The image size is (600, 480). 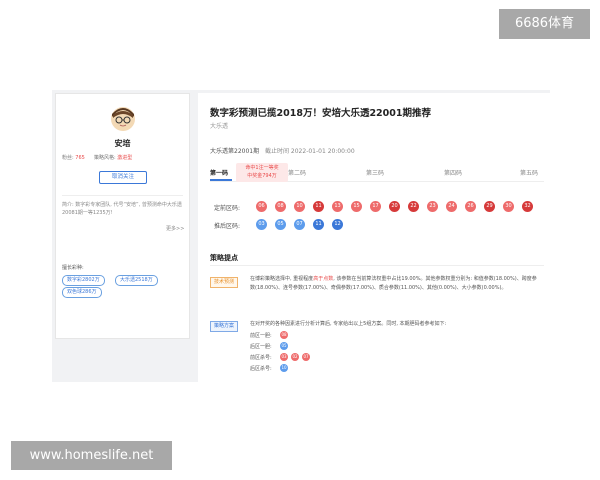 I want to click on zone-row: 后区杀号: 10, so click(x=310, y=368).